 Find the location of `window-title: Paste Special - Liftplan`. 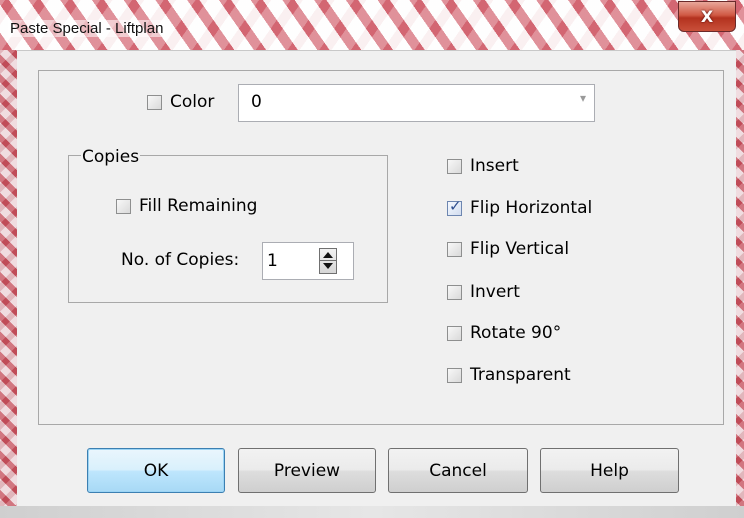

window-title: Paste Special - Liftplan is located at coordinates (87, 28).